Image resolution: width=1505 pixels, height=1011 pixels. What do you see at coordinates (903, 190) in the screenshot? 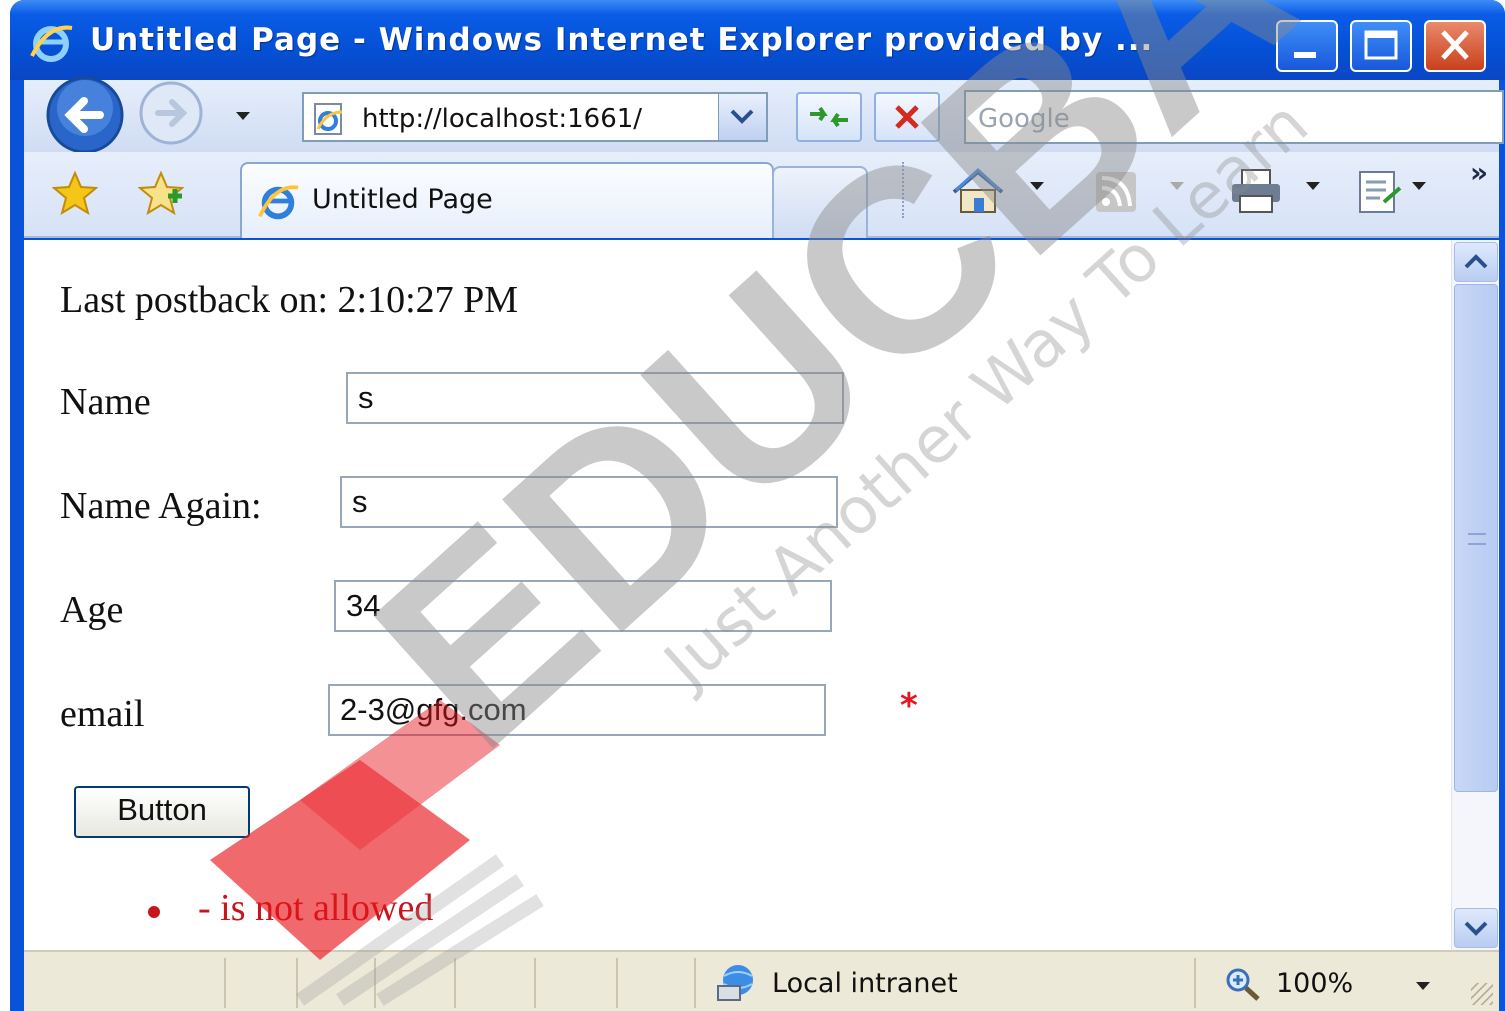
I see `toolbar-separator` at bounding box center [903, 190].